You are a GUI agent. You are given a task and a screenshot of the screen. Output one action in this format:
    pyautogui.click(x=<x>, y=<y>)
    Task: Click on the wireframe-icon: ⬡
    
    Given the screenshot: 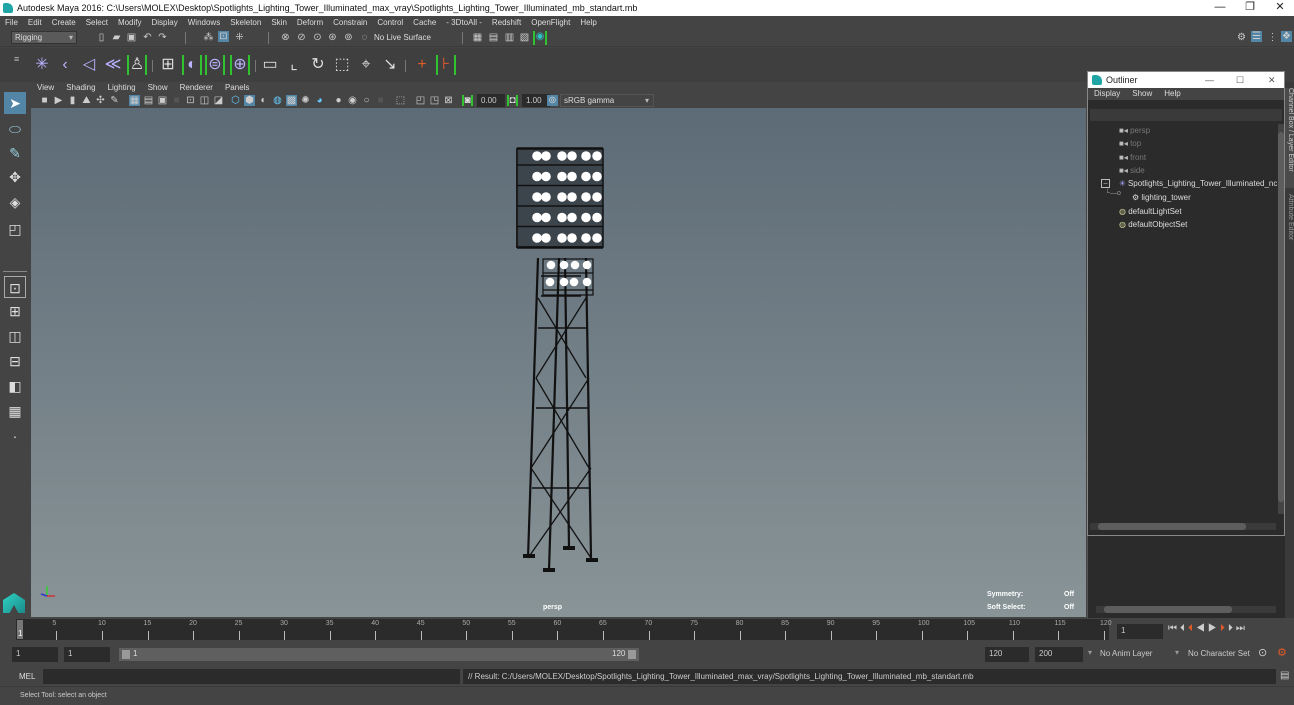 What is the action you would take?
    pyautogui.click(x=235, y=100)
    